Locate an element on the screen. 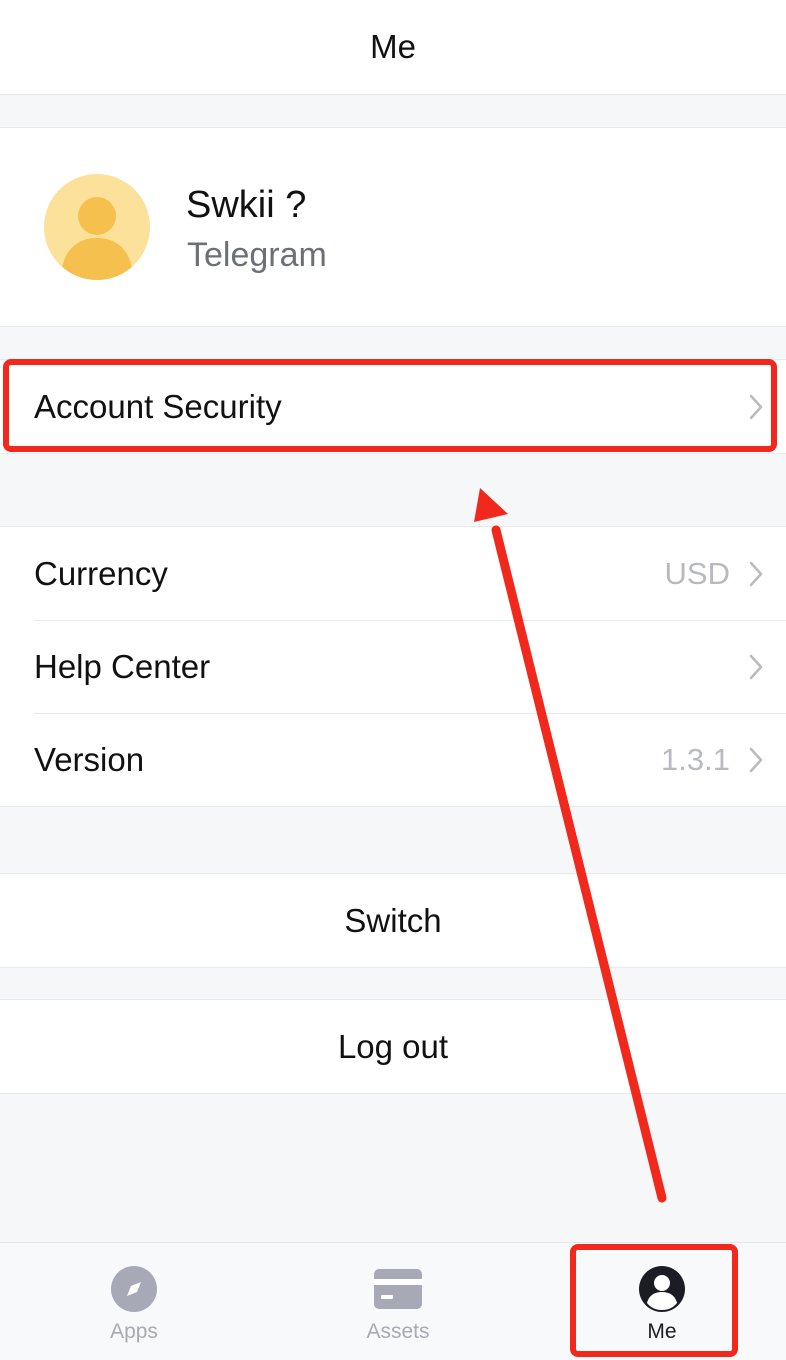 This screenshot has height=1360, width=786. version-label: Version is located at coordinates (89, 759).